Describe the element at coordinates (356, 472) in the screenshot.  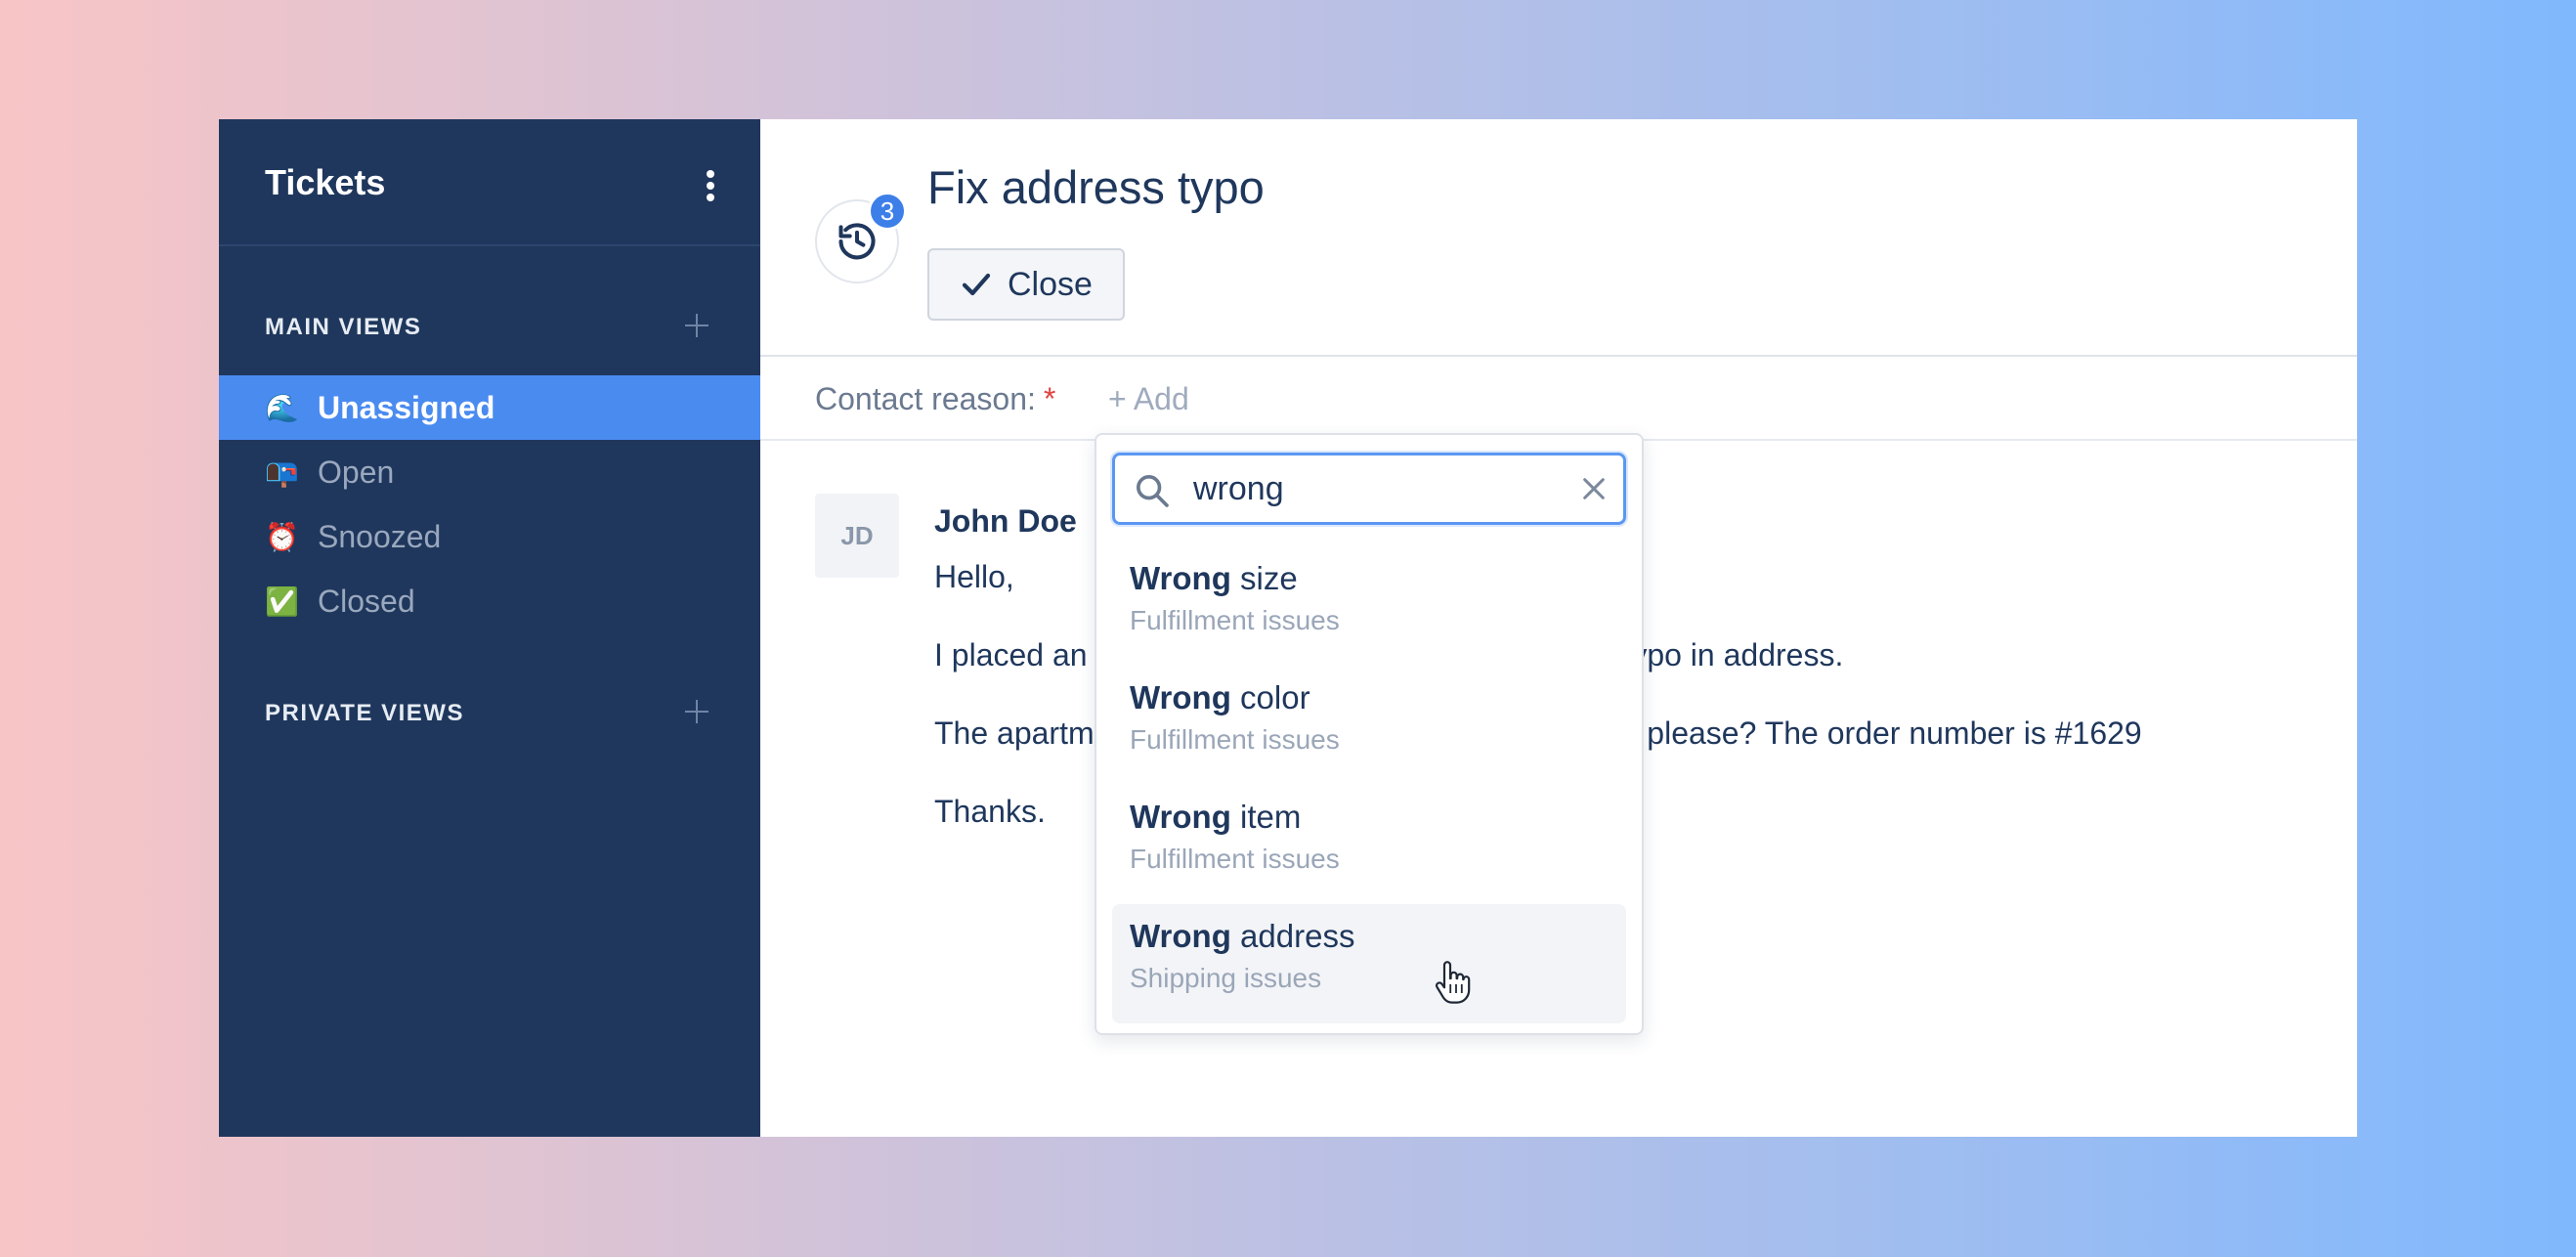
I see `sidebar-item-label: Open` at that location.